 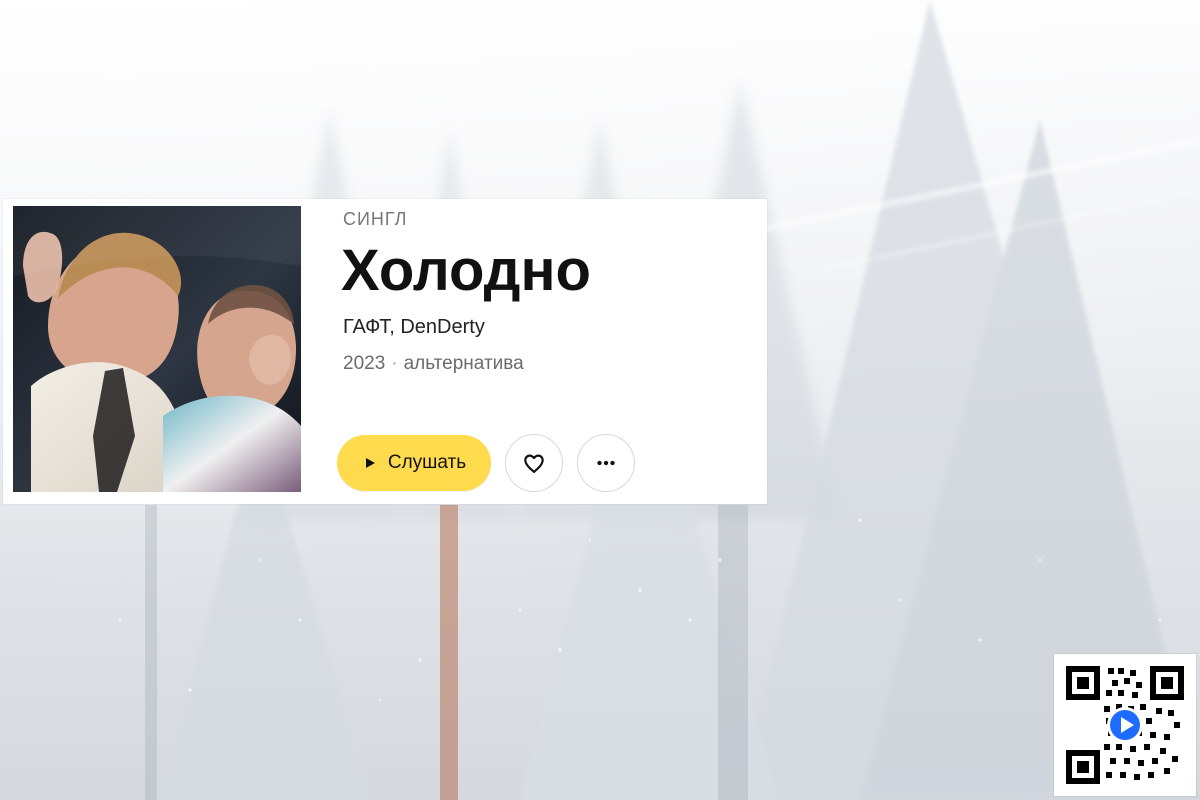 I want to click on release-details: 2023 · альтернатива, so click(x=433, y=364).